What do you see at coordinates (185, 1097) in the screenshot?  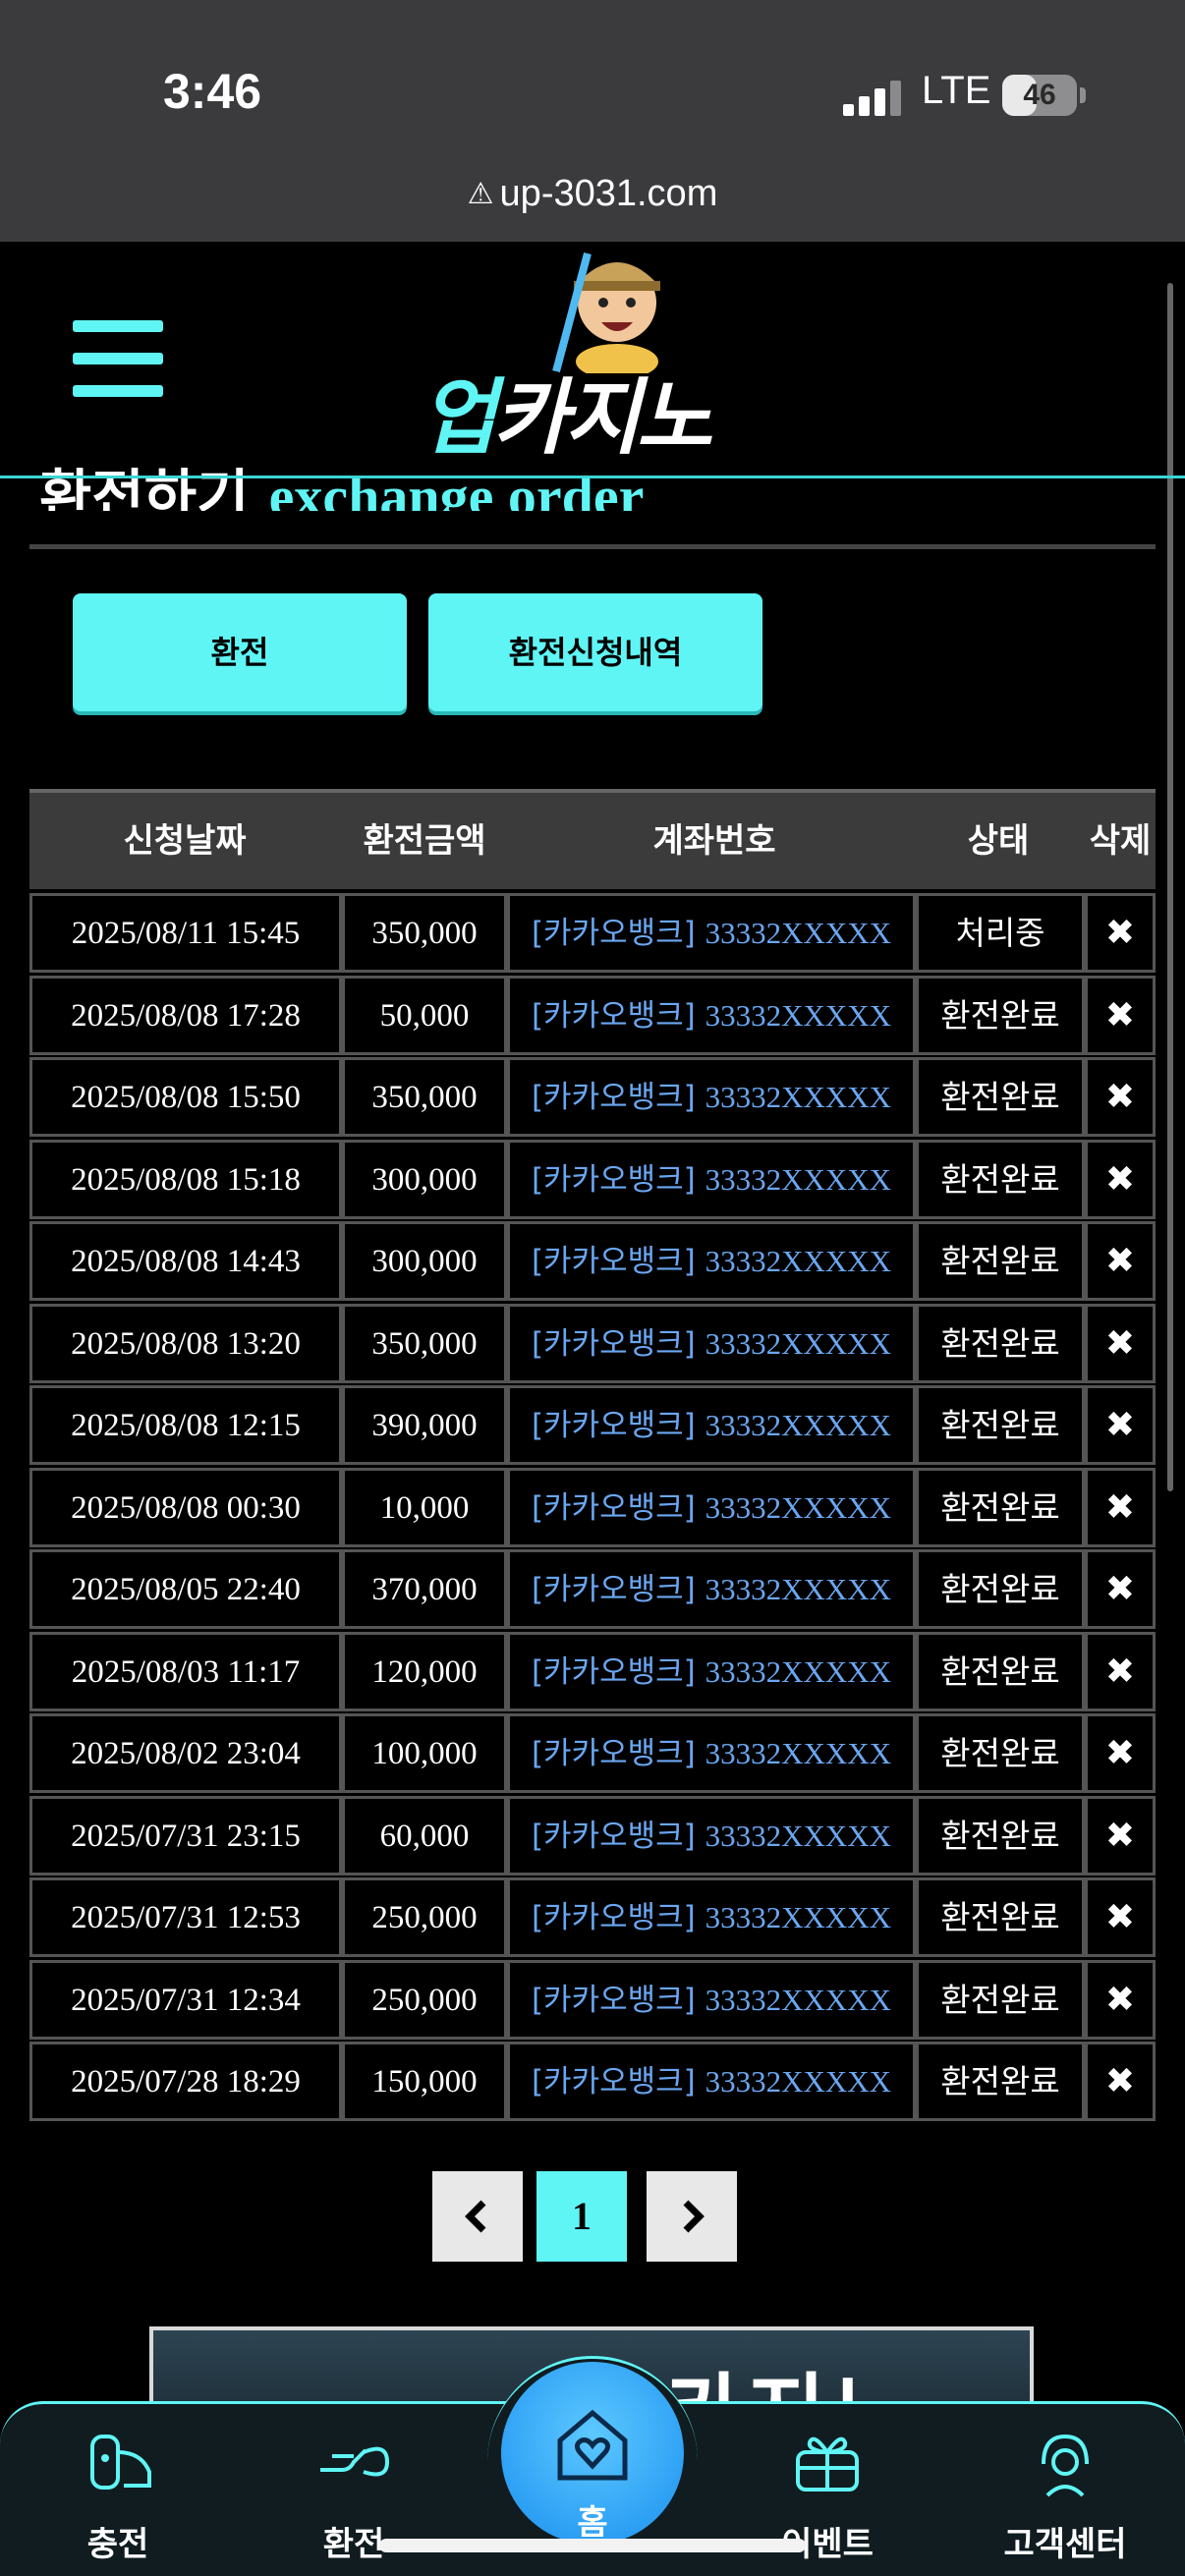 I see `cell-date: 2025/08/08 15:50` at bounding box center [185, 1097].